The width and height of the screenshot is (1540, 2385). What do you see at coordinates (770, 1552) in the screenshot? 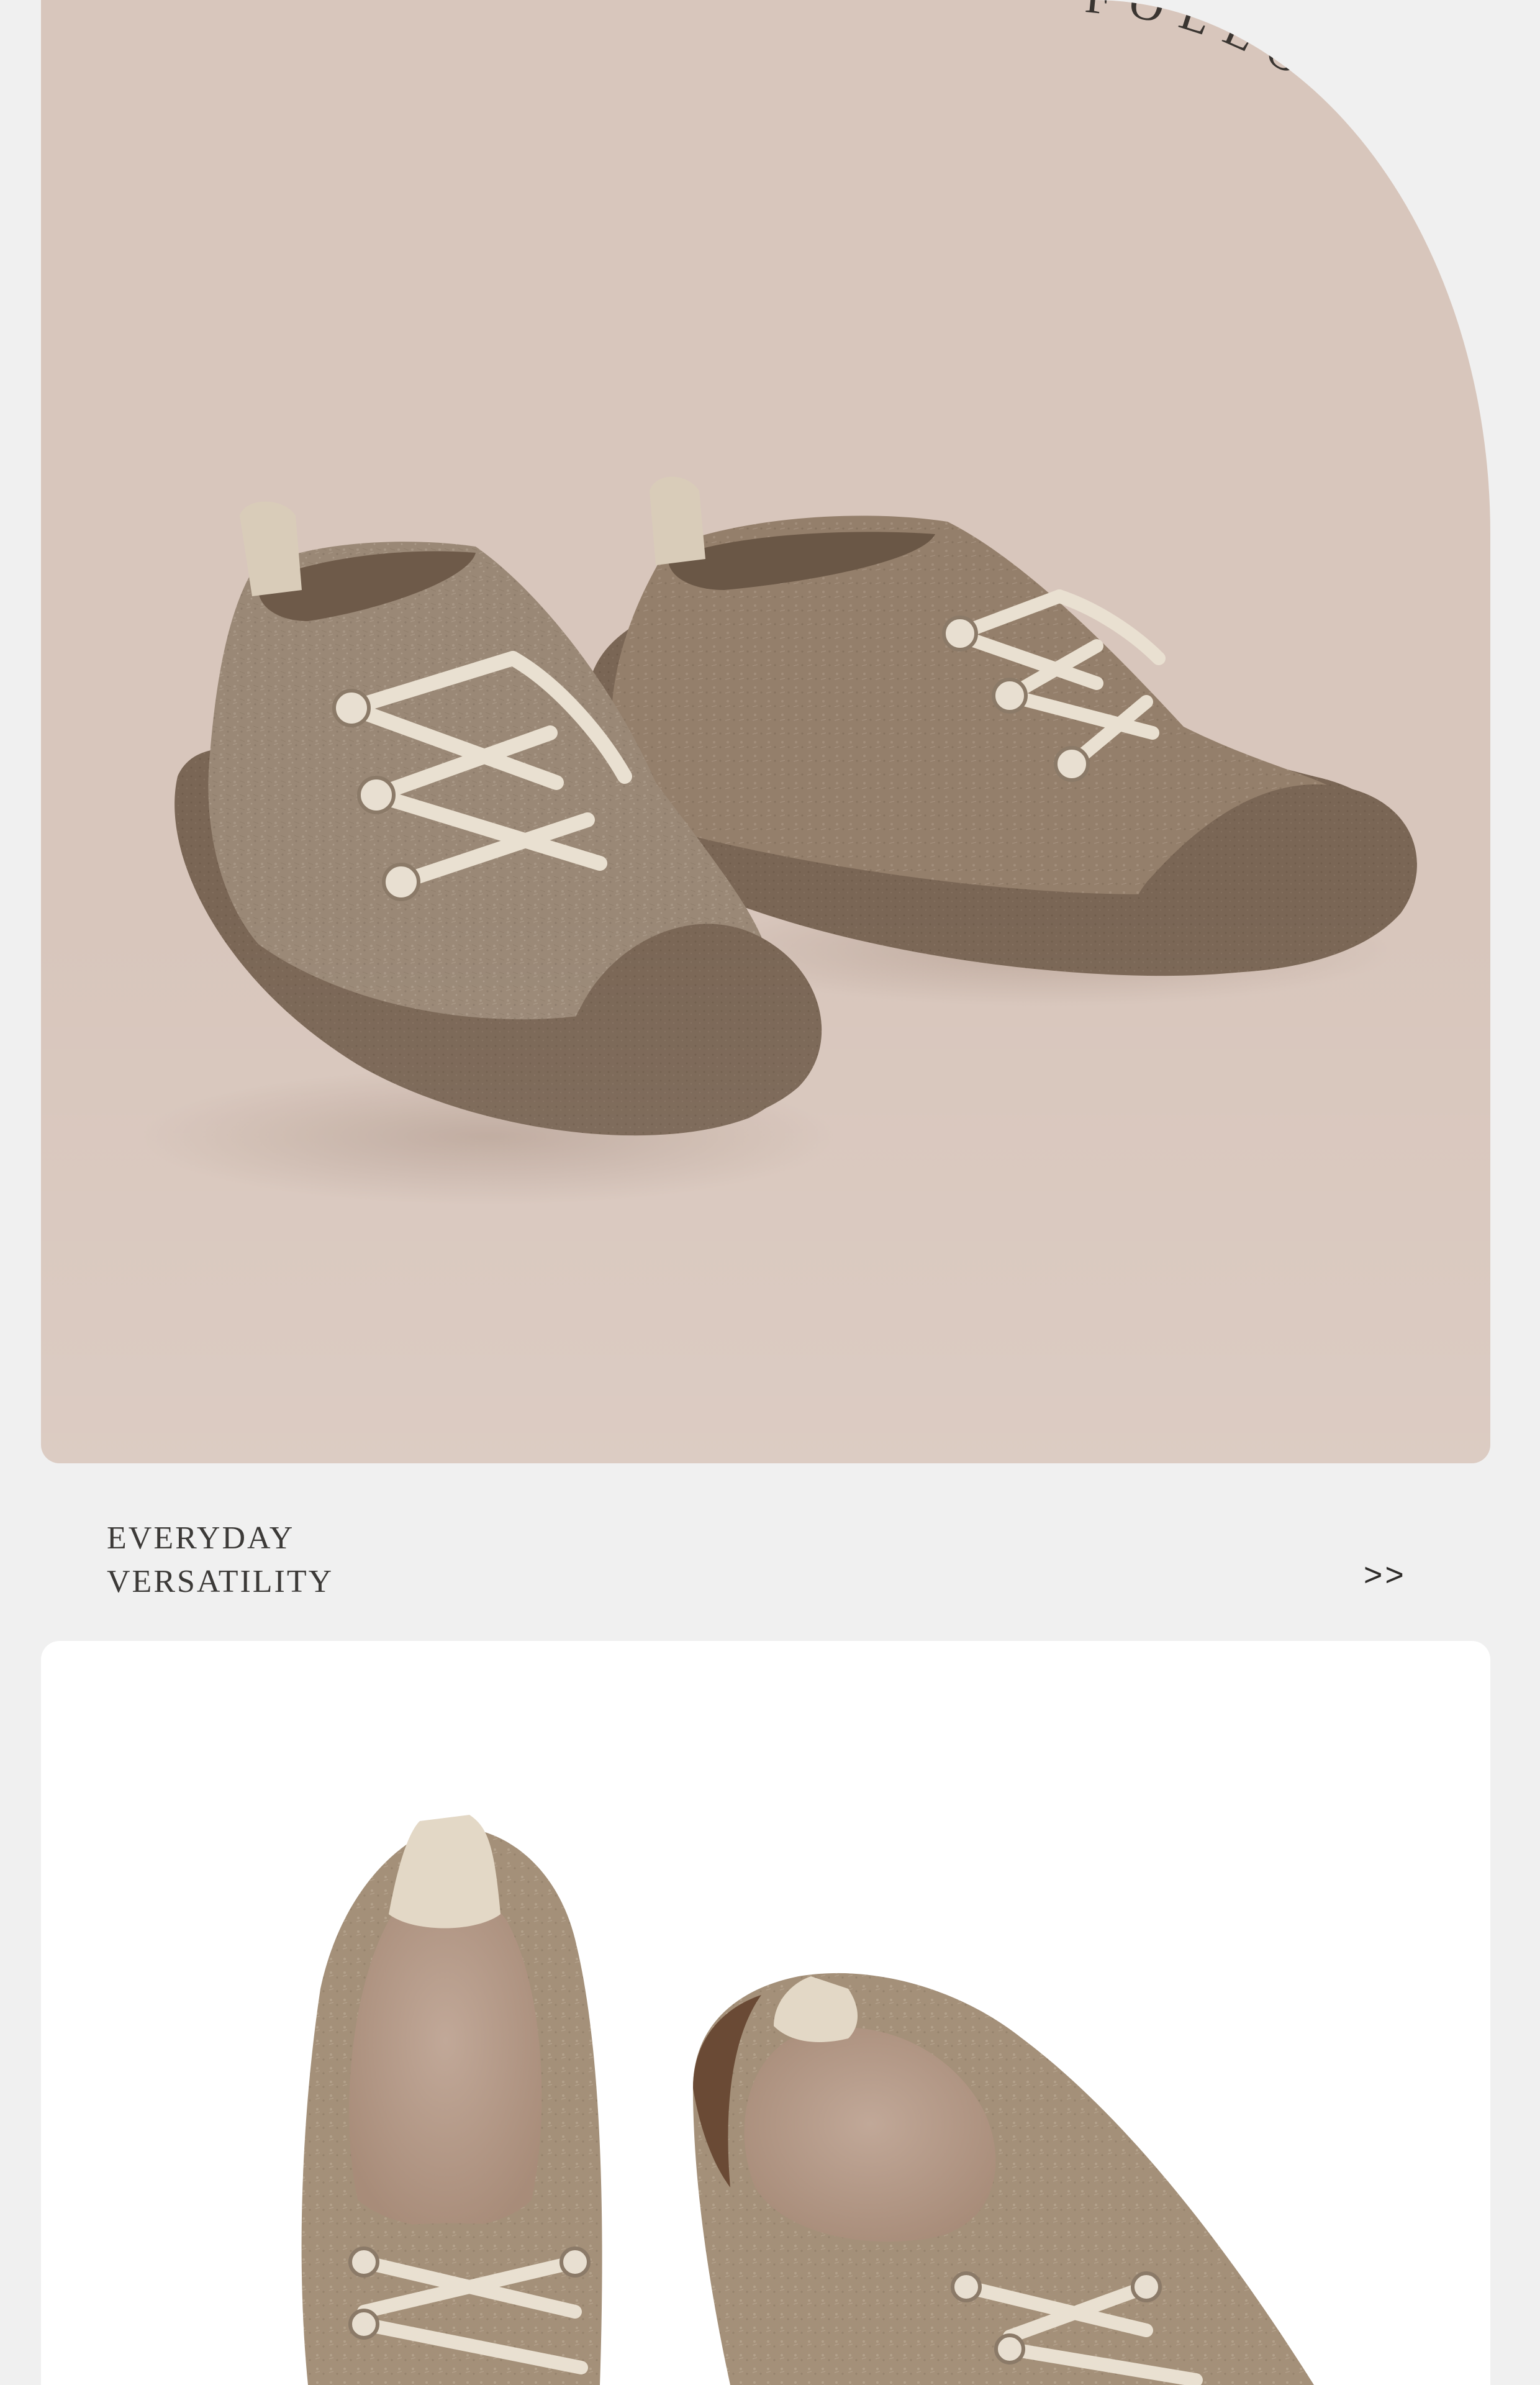
I see `section-caption-row: EVERYDAY VERSATILITY >>` at bounding box center [770, 1552].